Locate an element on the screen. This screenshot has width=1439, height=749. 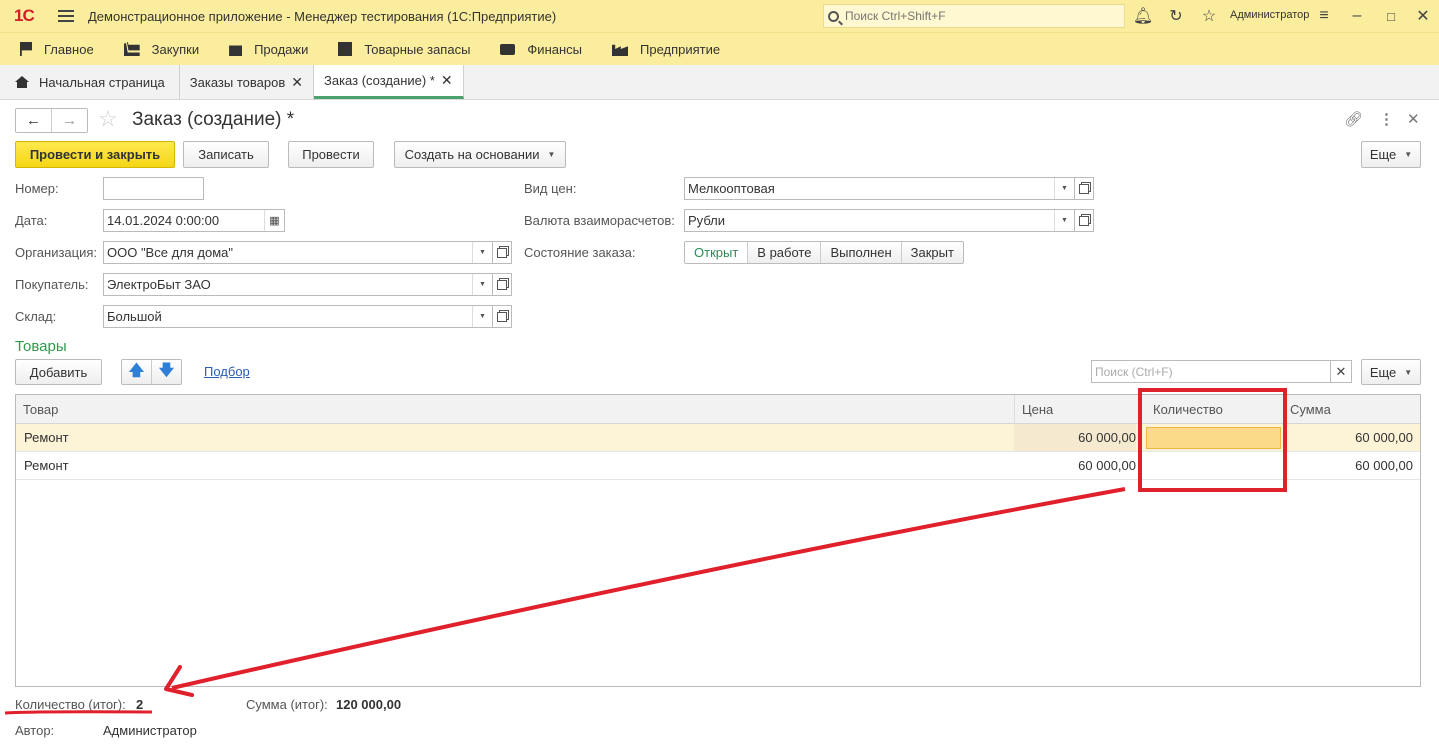
annotation-arrow-head is located at coordinates (179, 681).